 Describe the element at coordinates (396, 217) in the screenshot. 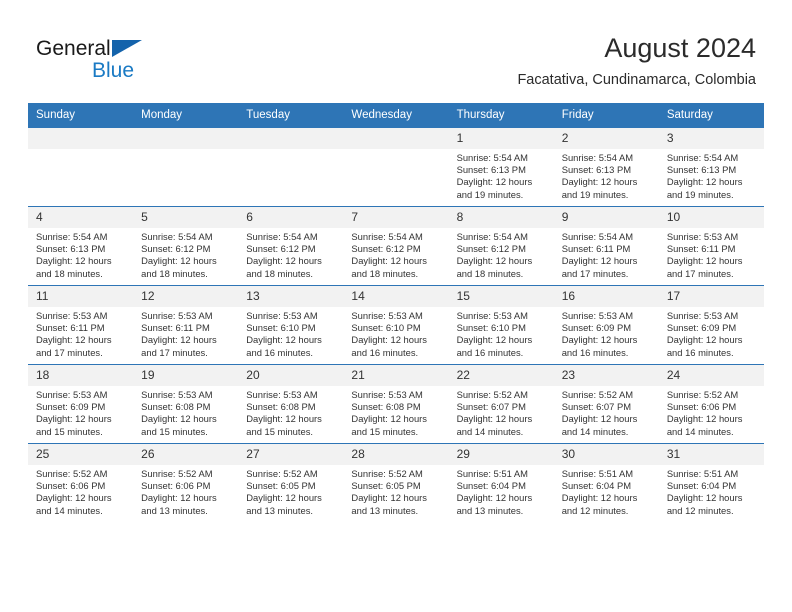

I see `day-number: 7` at that location.